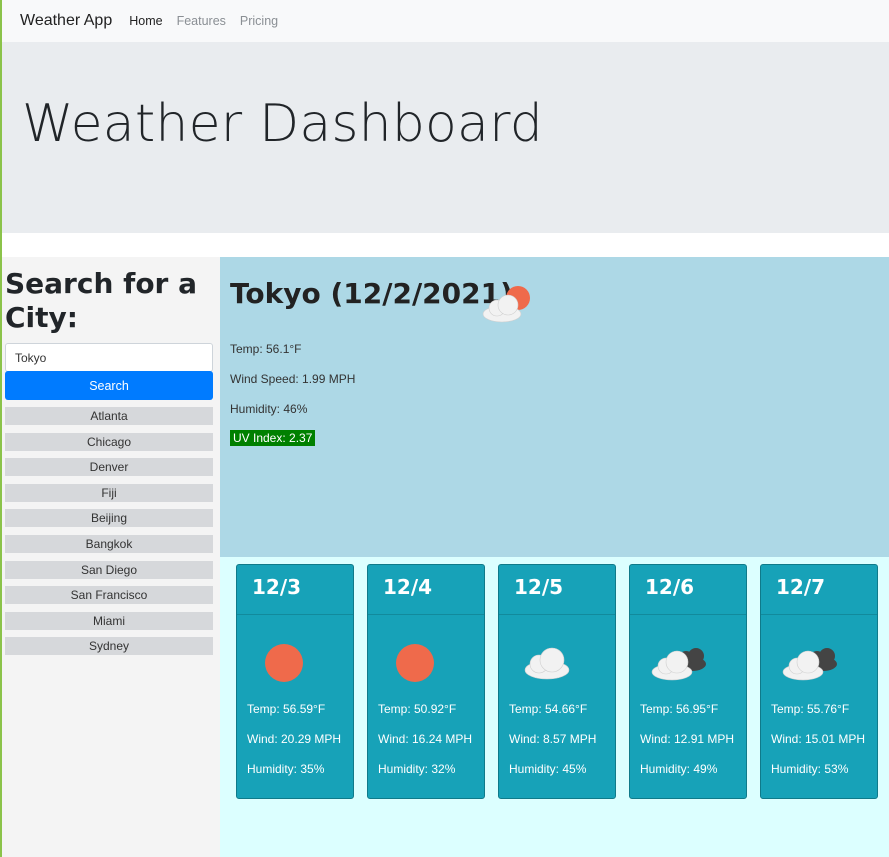  What do you see at coordinates (679, 709) in the screenshot?
I see `forecast-temp: Temp: 56.95°F` at bounding box center [679, 709].